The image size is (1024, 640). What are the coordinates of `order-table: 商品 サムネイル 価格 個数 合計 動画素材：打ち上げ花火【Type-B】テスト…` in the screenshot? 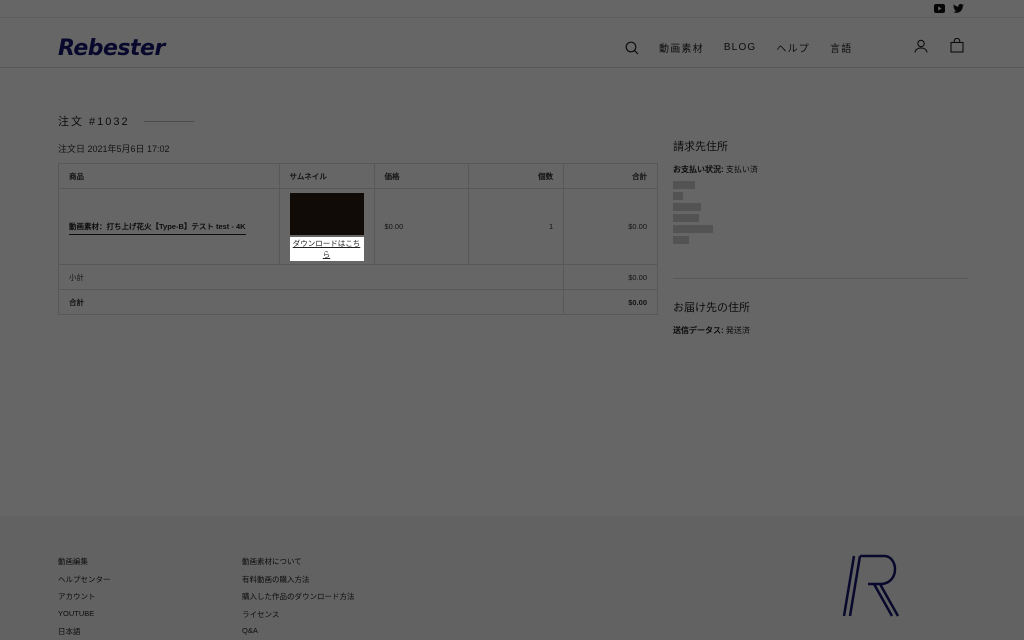 It's located at (357, 239).